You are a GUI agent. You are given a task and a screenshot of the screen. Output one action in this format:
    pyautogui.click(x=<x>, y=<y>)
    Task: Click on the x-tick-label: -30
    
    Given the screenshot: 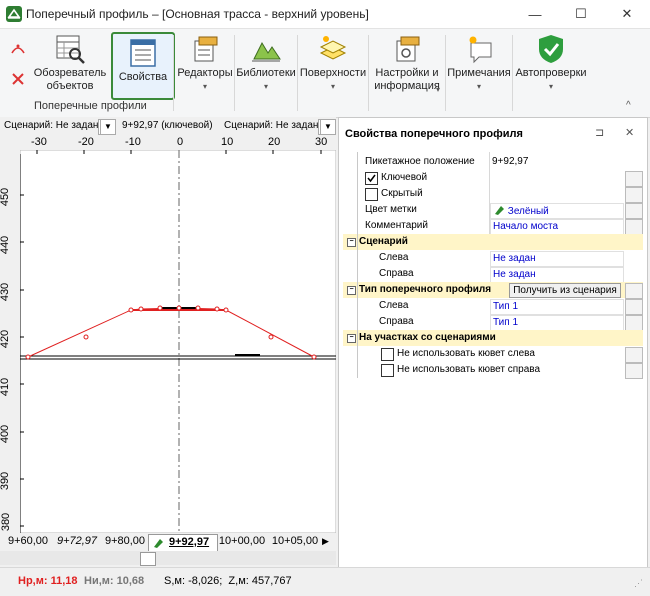 What is the action you would take?
    pyautogui.click(x=39, y=142)
    